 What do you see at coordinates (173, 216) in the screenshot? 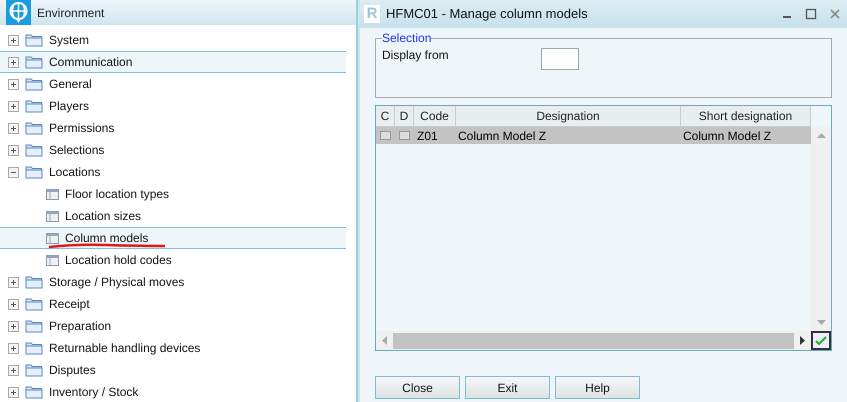
I see `tree-item: Location sizes` at bounding box center [173, 216].